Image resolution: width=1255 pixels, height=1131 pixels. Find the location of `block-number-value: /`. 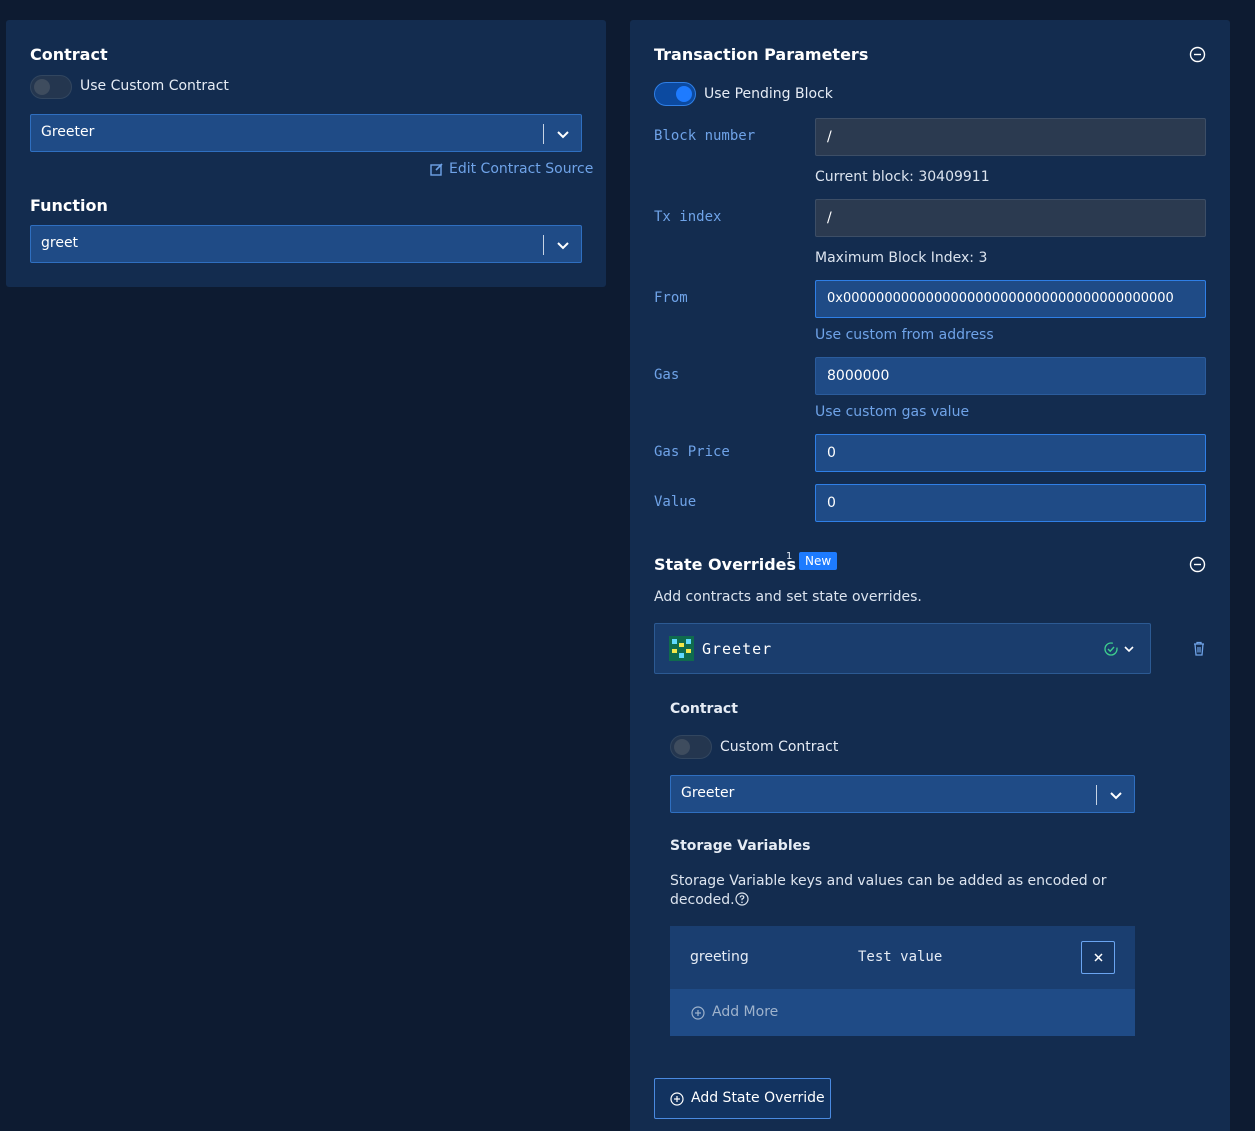

block-number-value: / is located at coordinates (829, 137).